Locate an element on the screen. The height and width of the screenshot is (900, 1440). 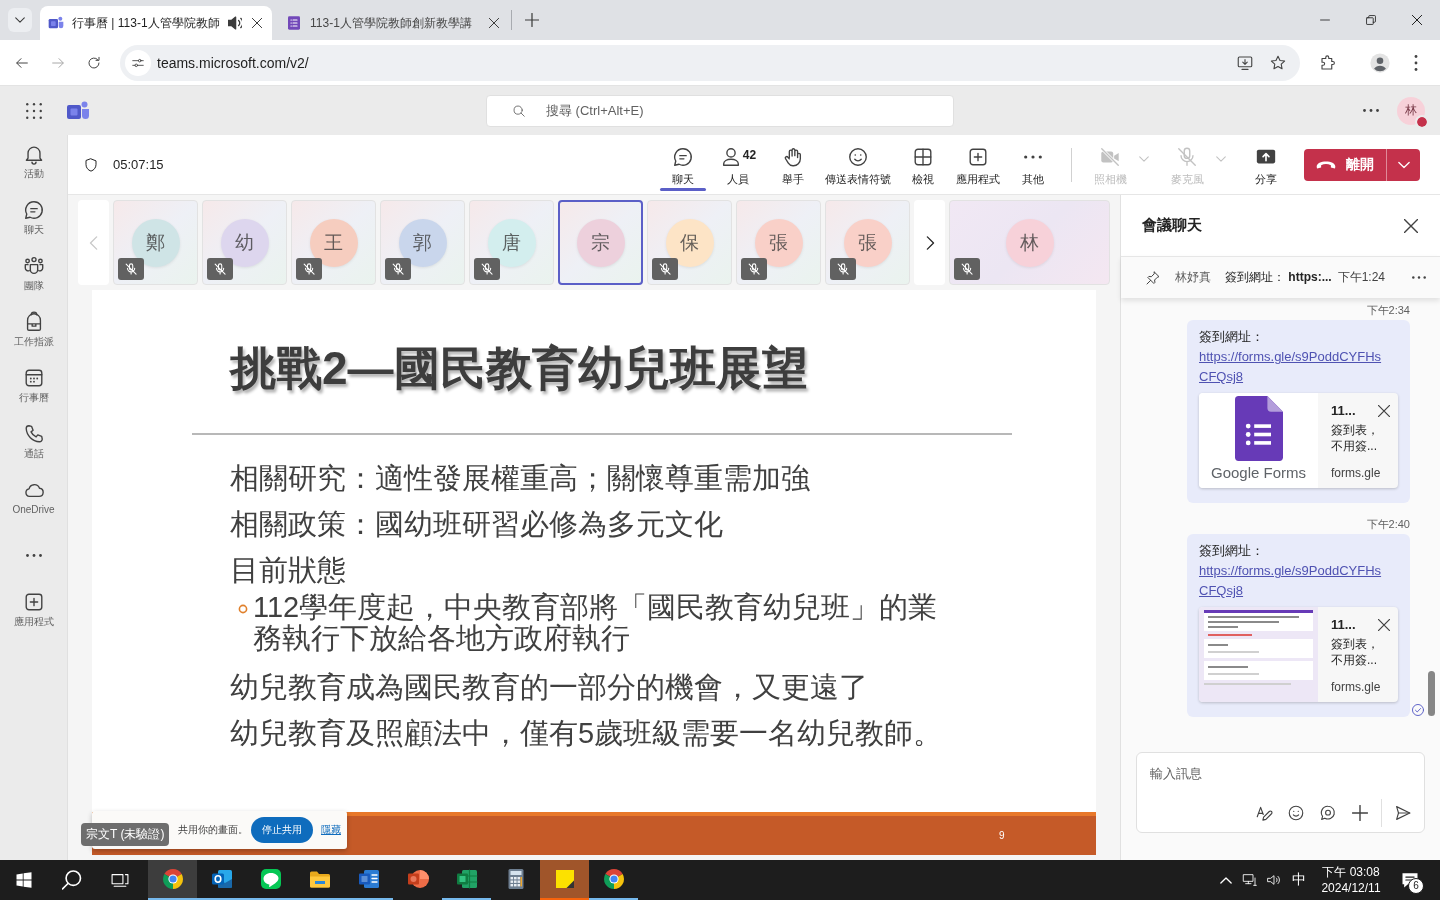
toolbar-button: 傳送表情符號 is located at coordinates (858, 164).